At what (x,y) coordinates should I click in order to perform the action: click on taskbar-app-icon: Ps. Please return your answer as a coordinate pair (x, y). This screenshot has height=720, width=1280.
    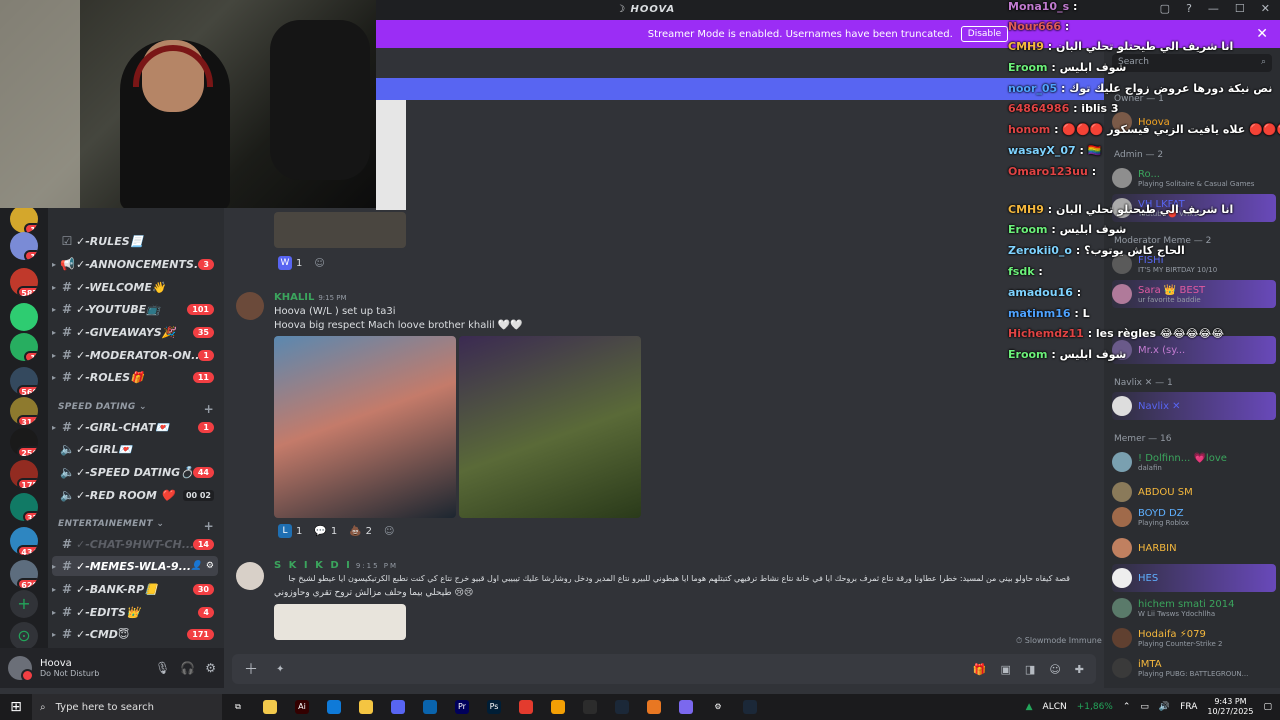
    Looking at the image, I should click on (494, 707).